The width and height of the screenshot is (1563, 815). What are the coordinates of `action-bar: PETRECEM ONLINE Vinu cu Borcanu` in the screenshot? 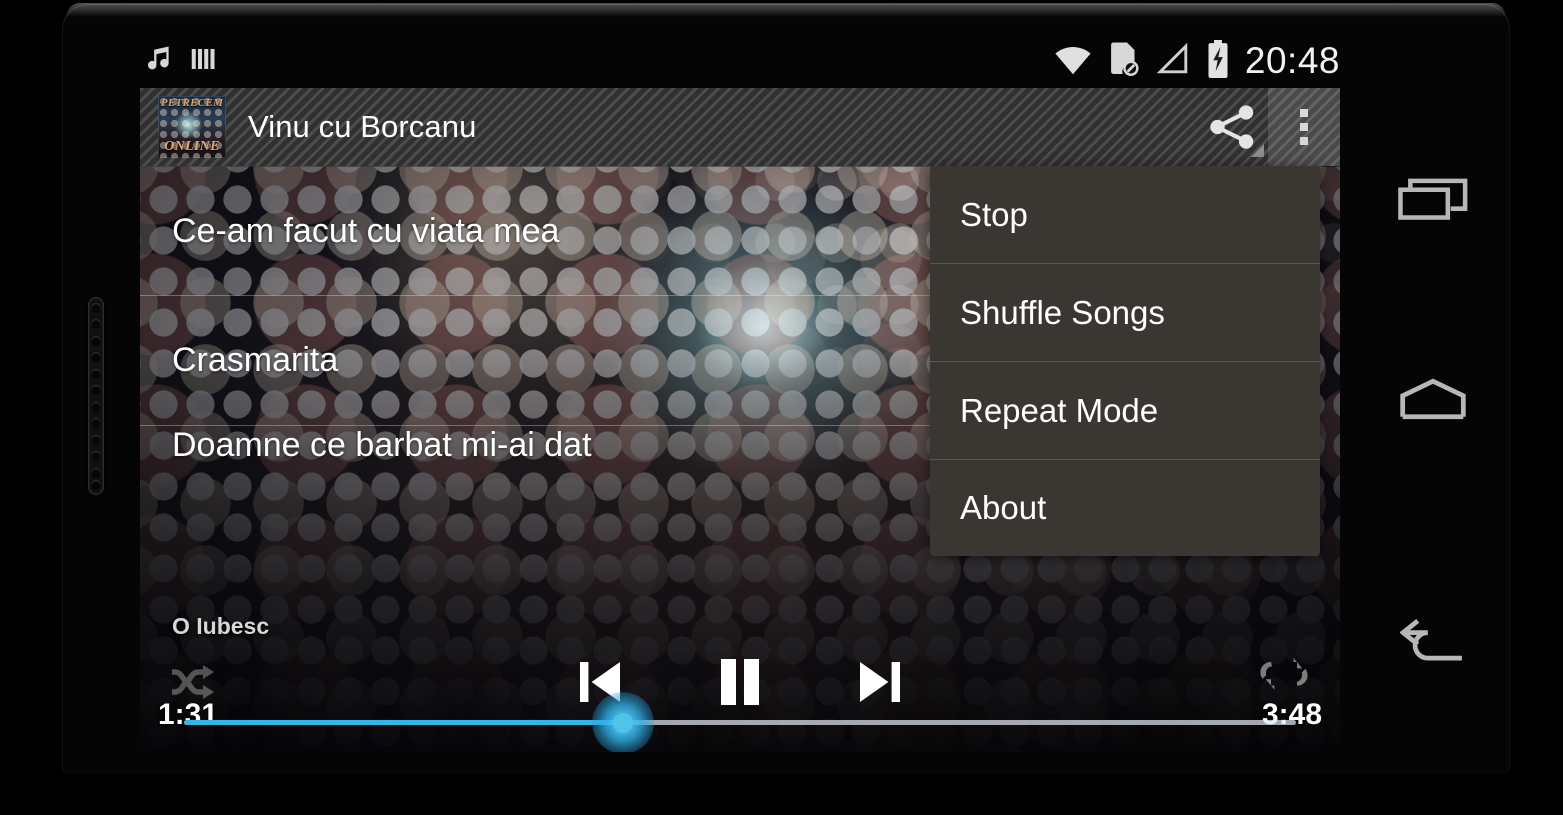 It's located at (740, 127).